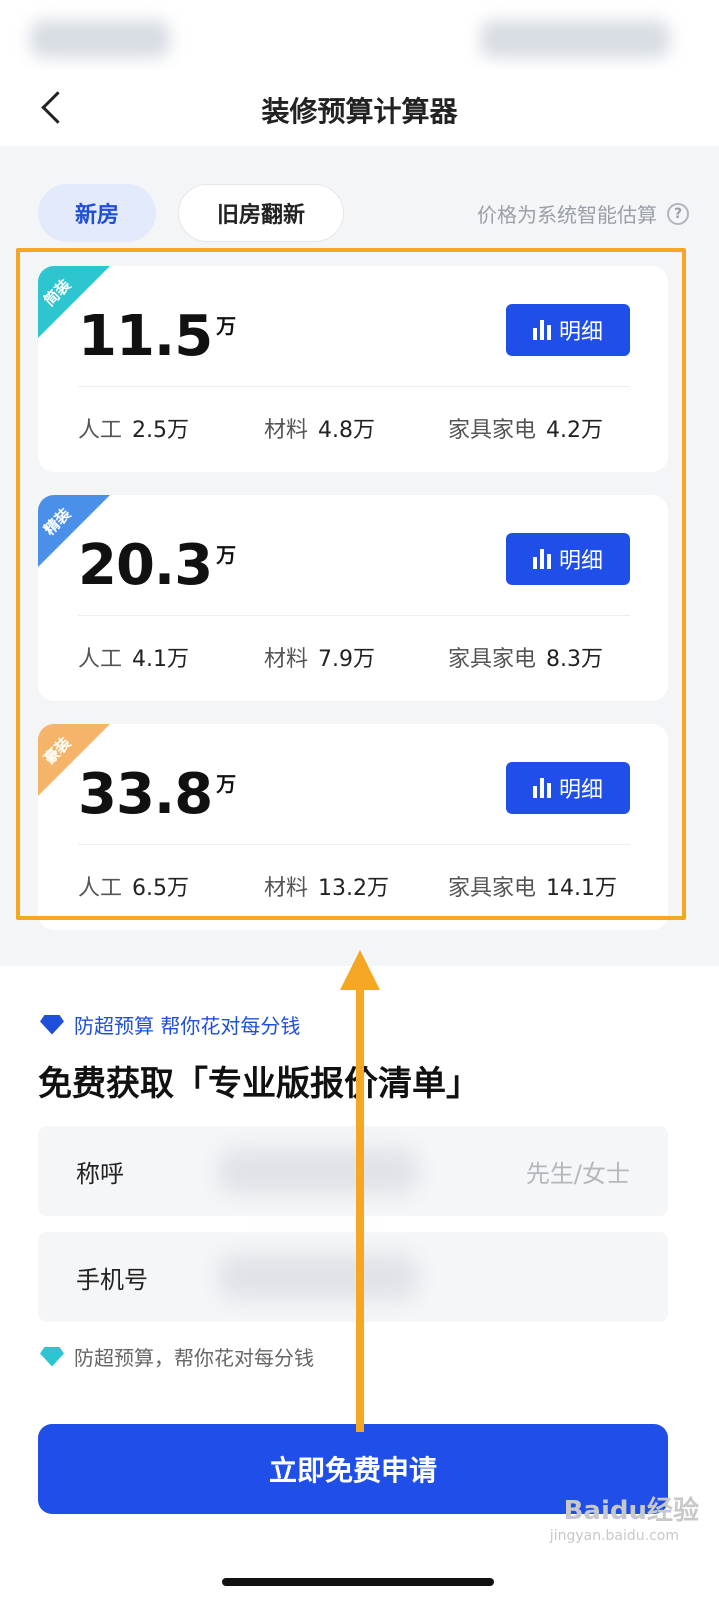 This screenshot has width=719, height=1600. Describe the element at coordinates (112, 1280) in the screenshot. I see `phone-label: 手机号` at that location.